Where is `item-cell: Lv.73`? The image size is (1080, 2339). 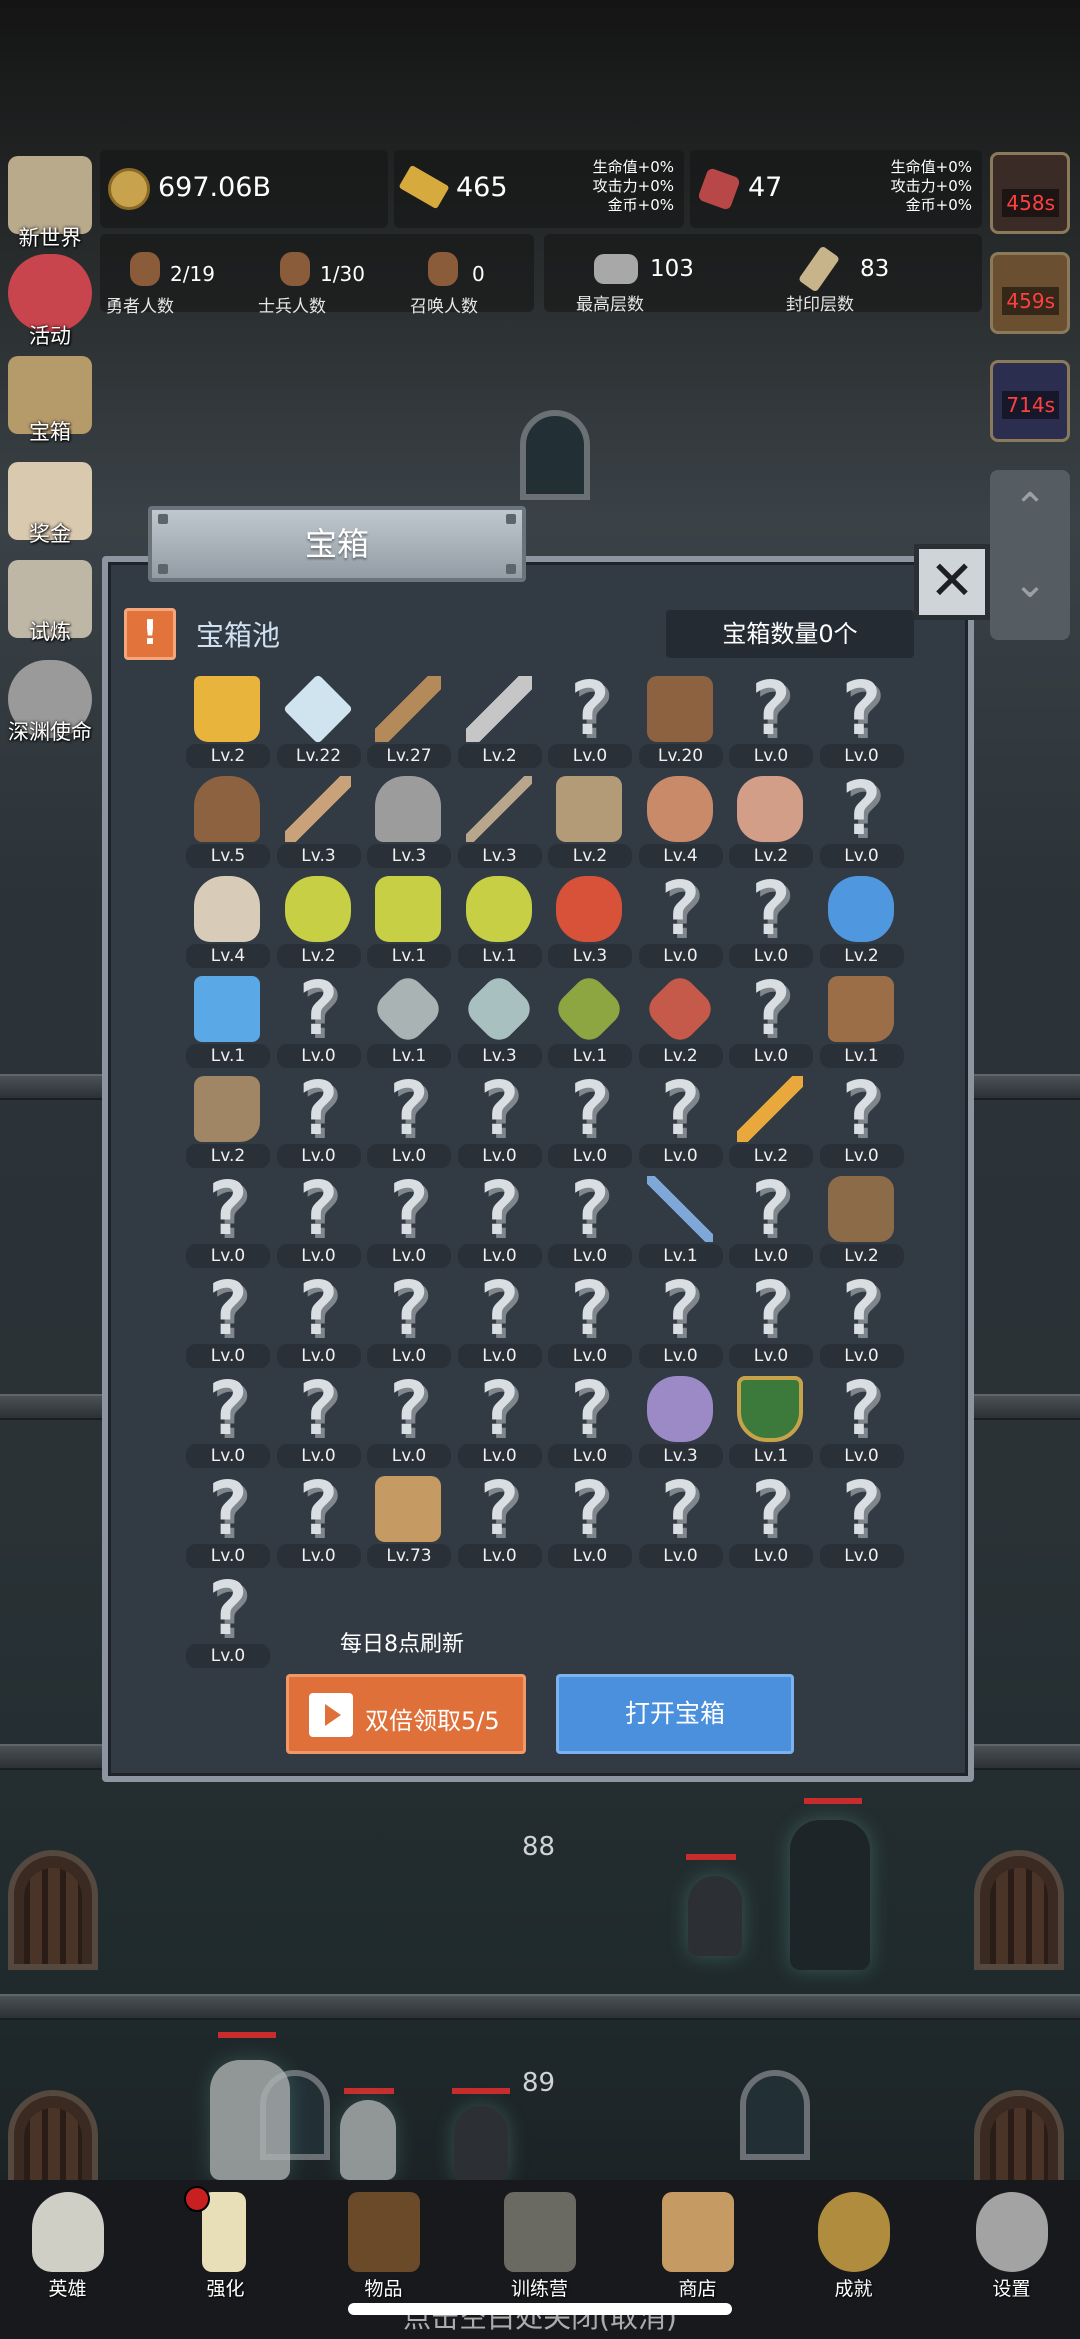 item-cell: Lv.73 is located at coordinates (409, 1526).